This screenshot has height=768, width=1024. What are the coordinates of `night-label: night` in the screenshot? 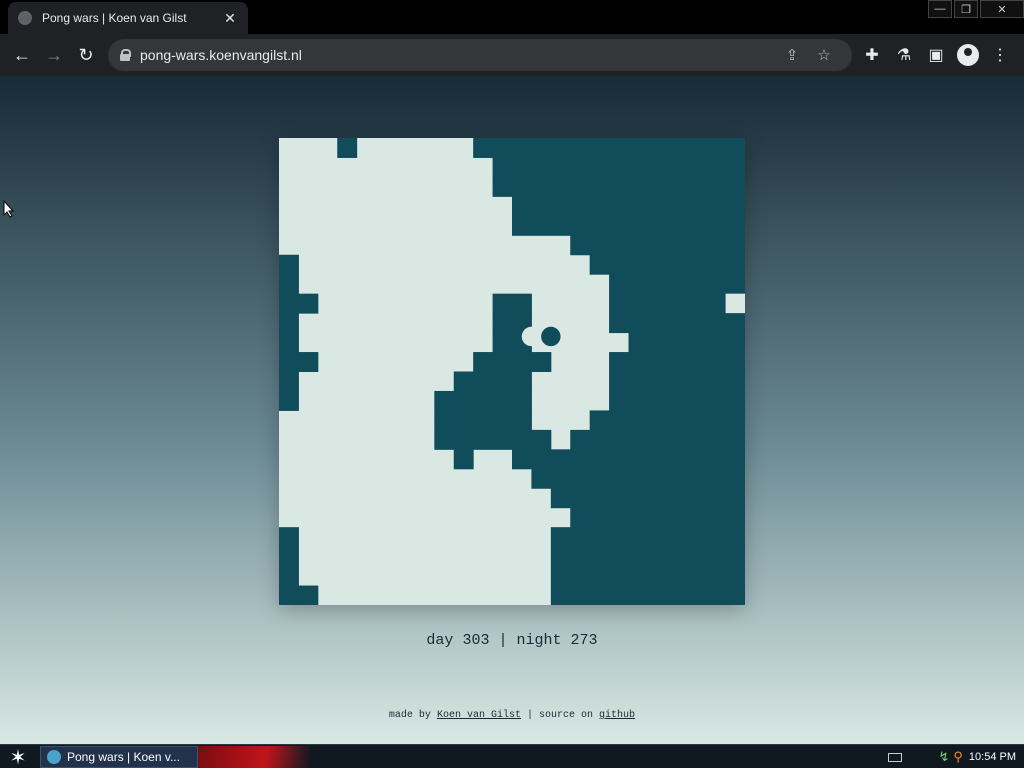 It's located at (539, 640).